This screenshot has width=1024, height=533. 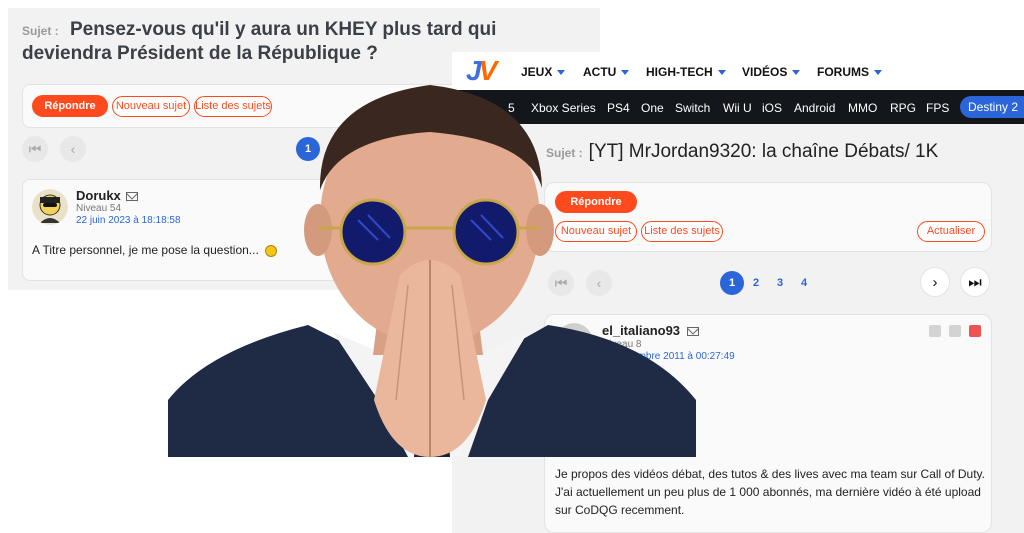 I want to click on page-1-button: 1, so click(x=732, y=283).